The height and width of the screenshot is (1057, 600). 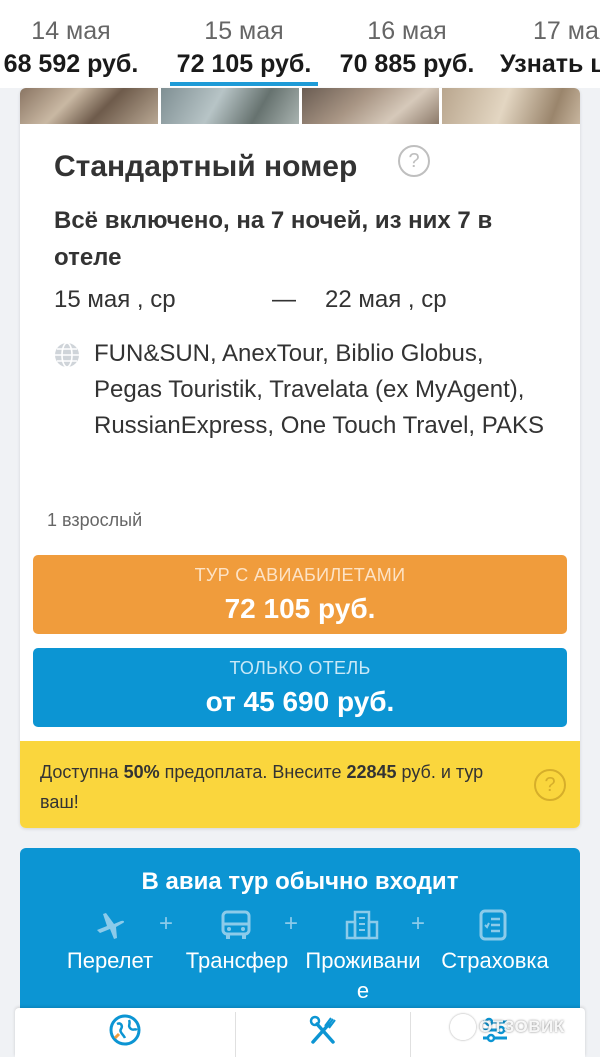 I want to click on nav-tours, so click(x=125, y=1032).